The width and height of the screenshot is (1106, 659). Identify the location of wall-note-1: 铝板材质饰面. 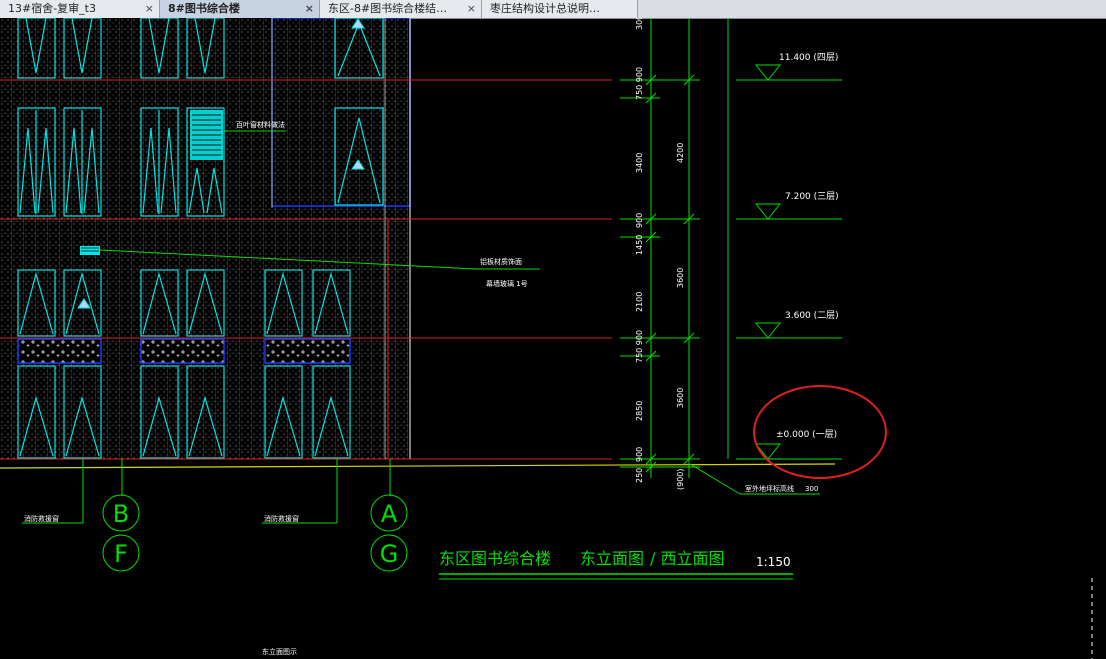
(501, 261).